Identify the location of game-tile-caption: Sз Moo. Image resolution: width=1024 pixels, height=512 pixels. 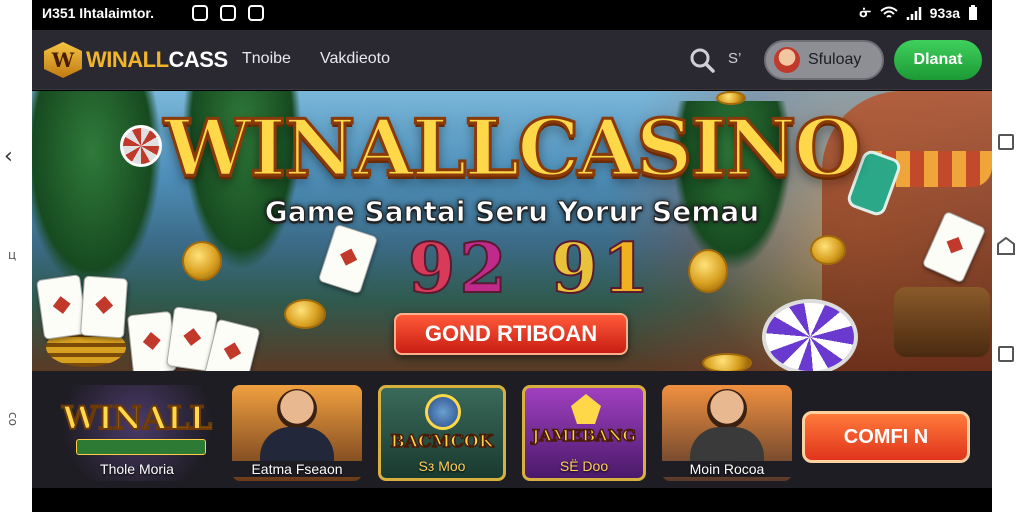
(442, 466).